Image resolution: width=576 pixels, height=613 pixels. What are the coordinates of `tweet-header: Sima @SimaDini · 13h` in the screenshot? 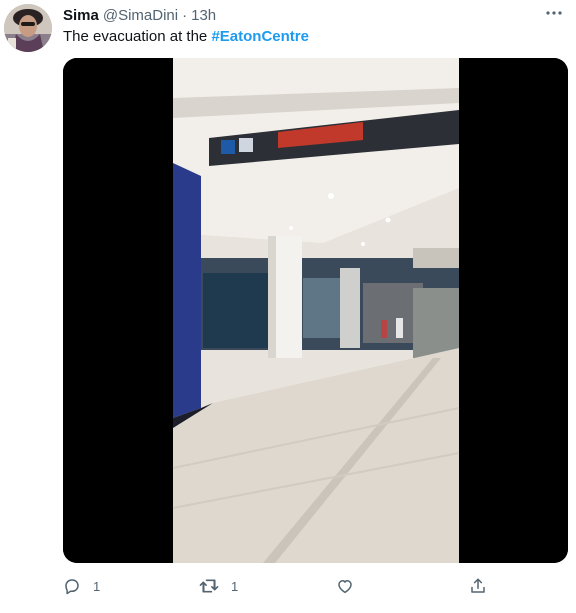 It's located at (139, 15).